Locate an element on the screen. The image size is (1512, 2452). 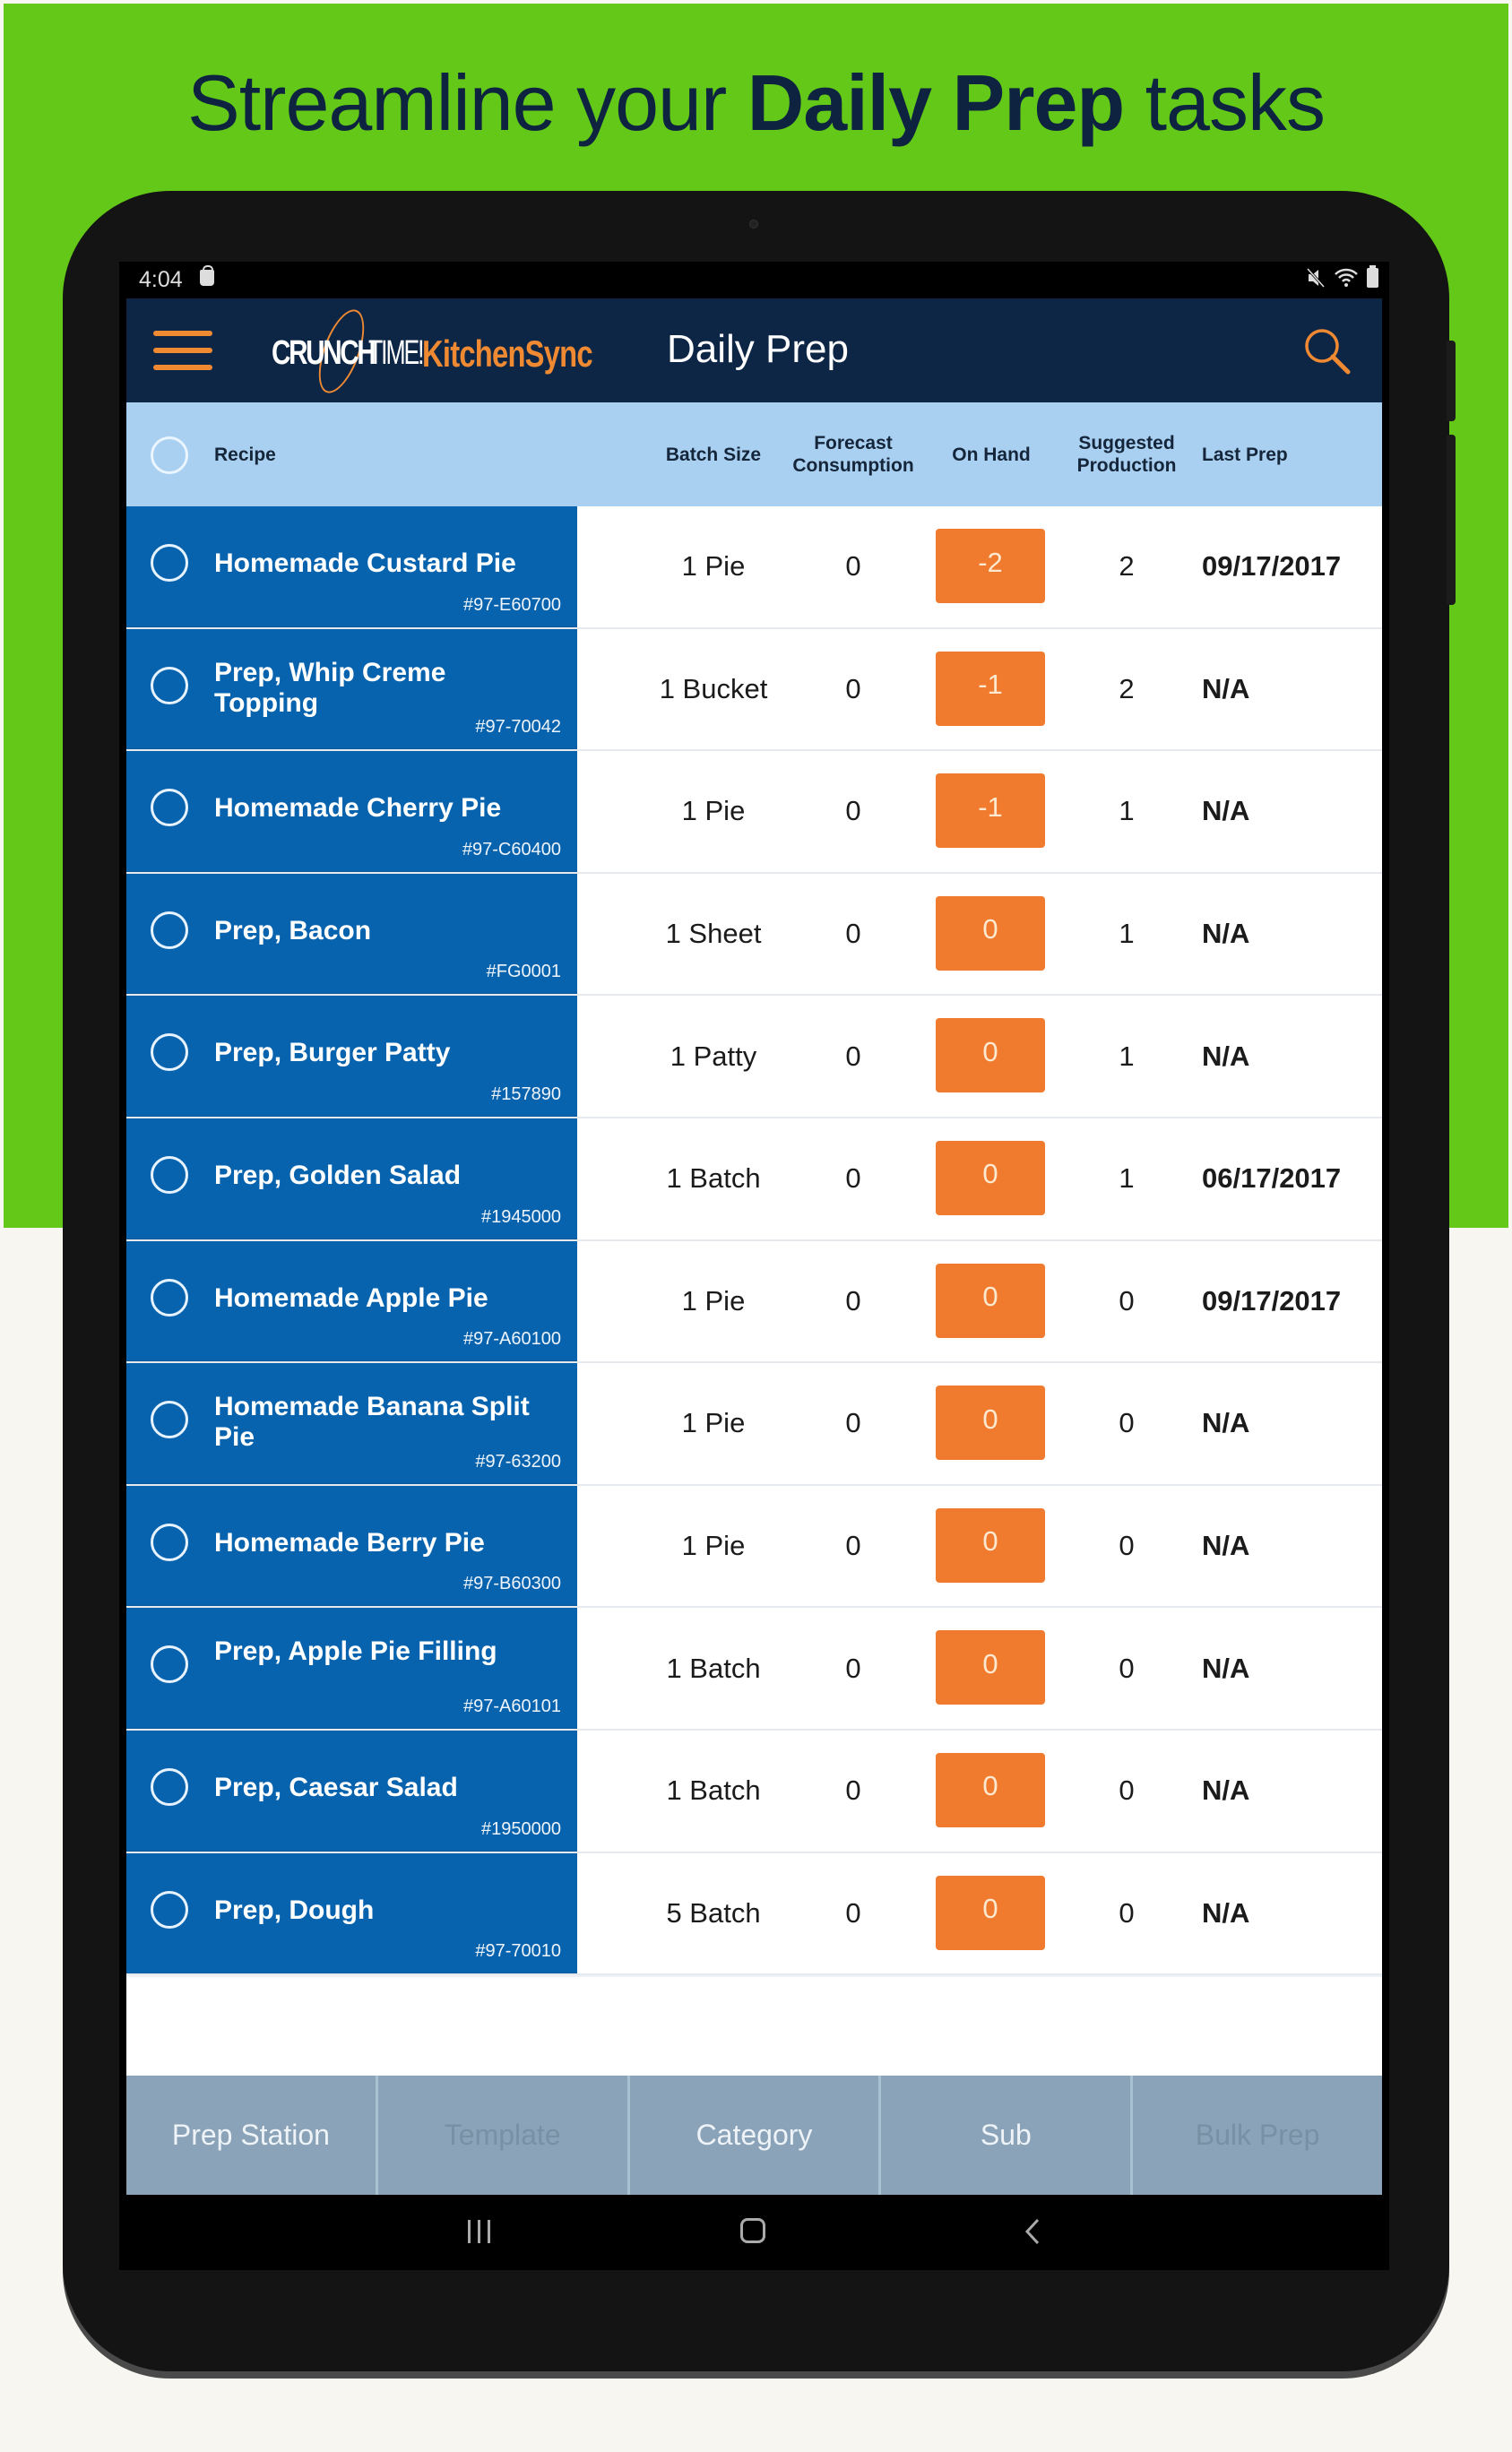
recipe-cell: Prep, Dough #97-70010 is located at coordinates (351, 1913).